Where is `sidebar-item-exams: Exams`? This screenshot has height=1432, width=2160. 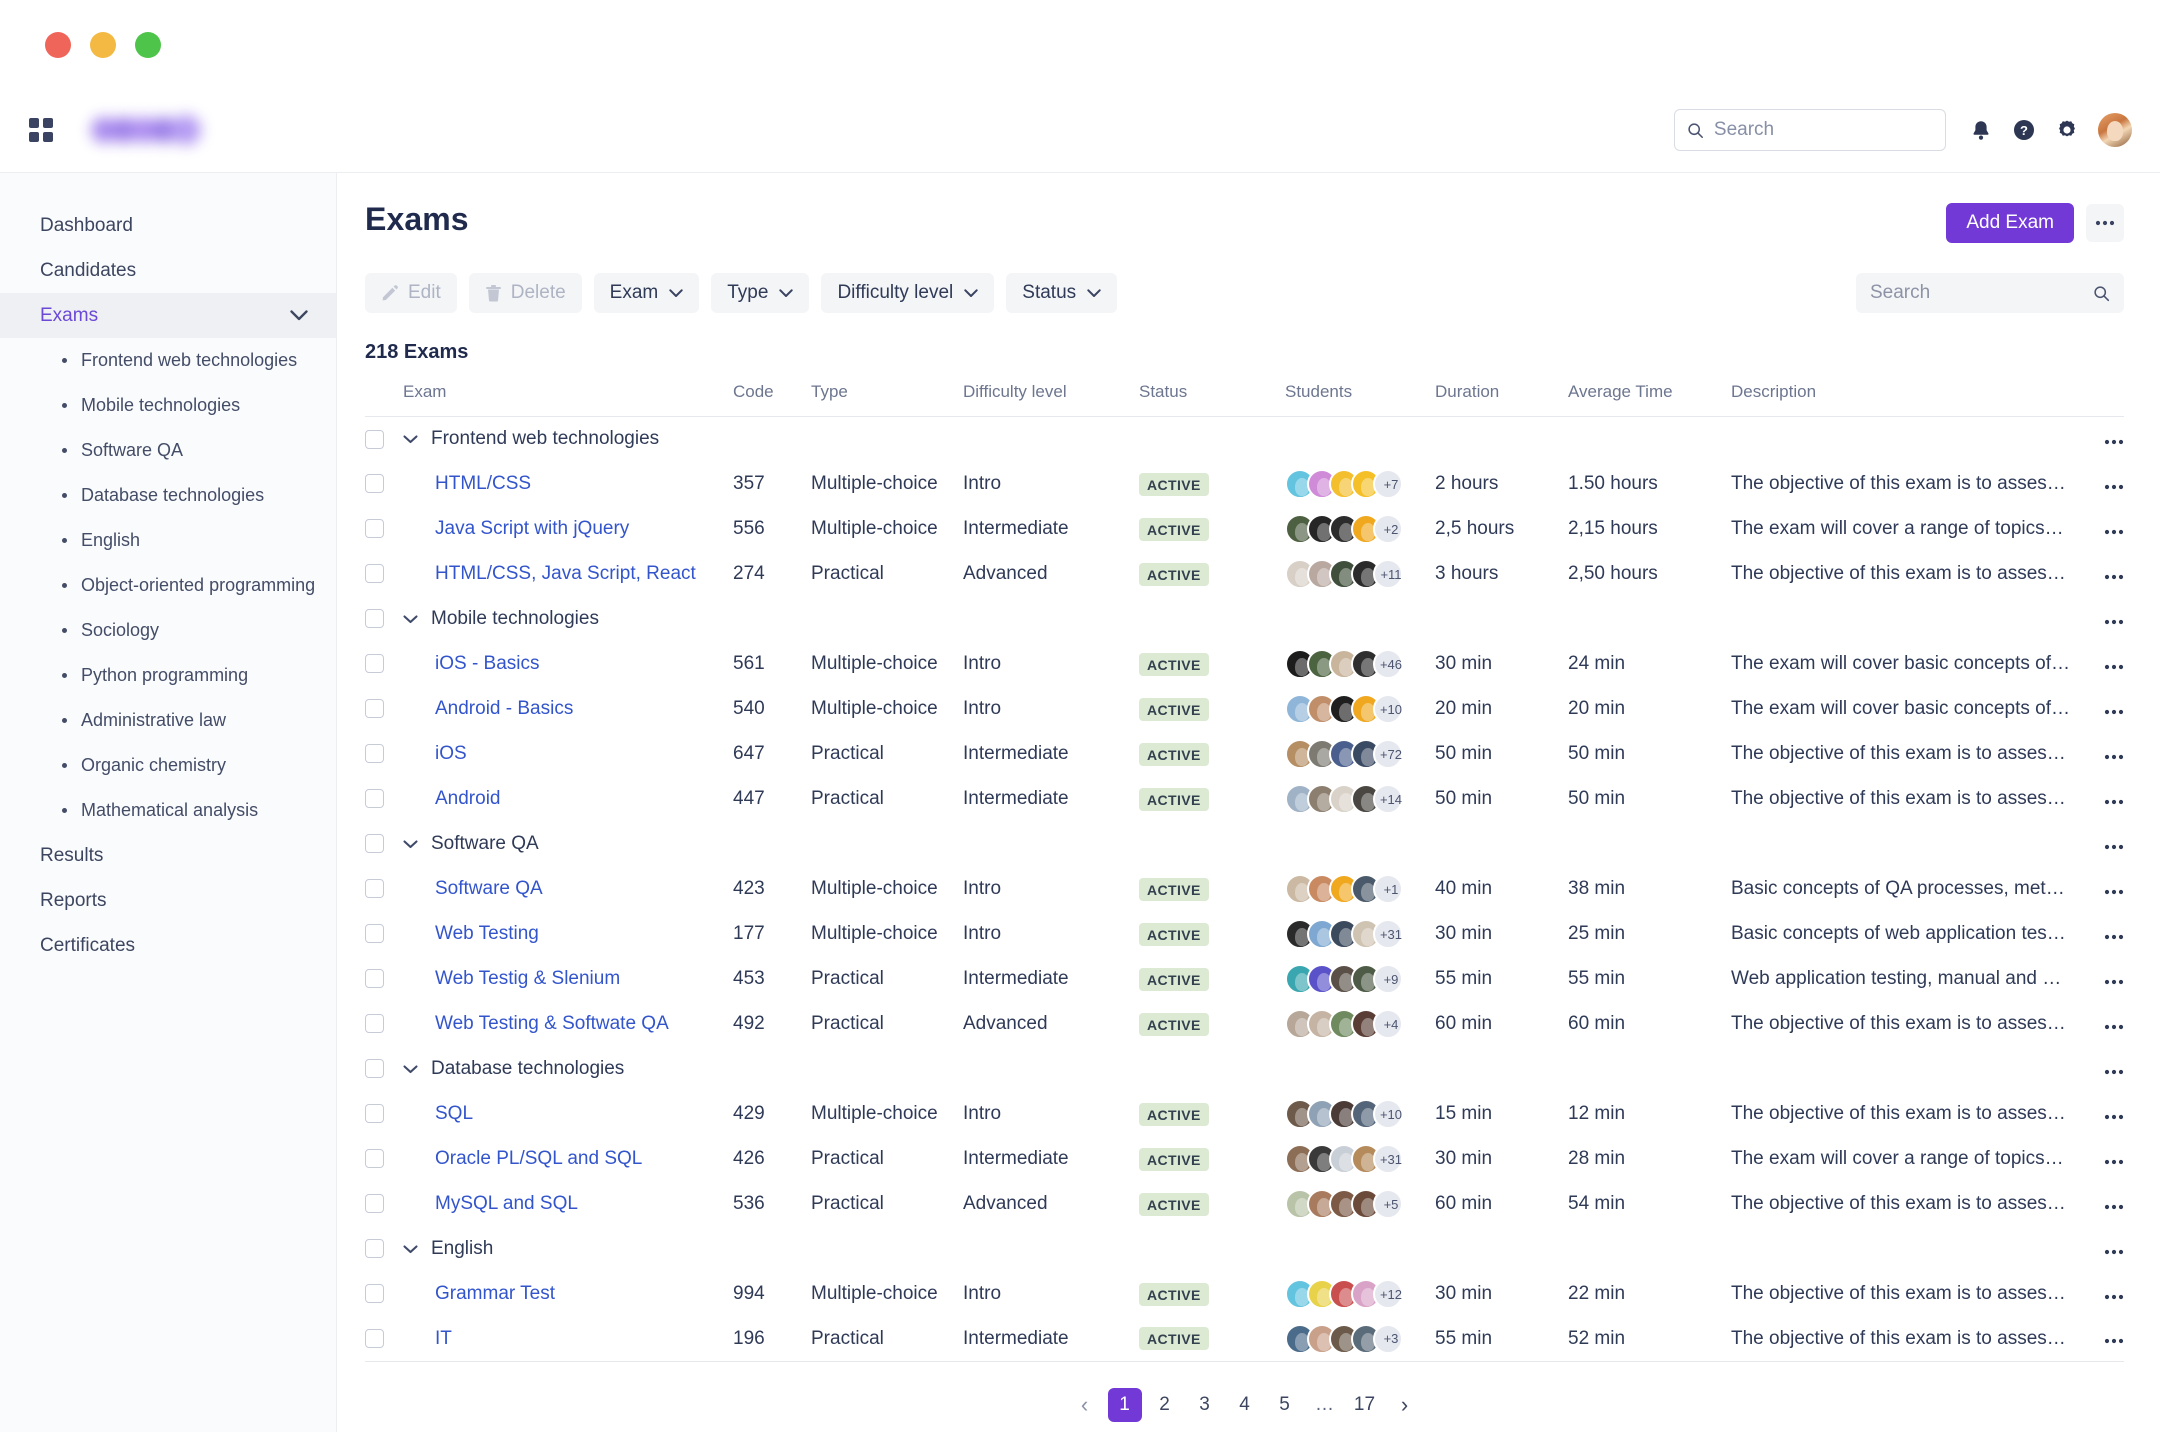 sidebar-item-exams: Exams is located at coordinates (168, 315).